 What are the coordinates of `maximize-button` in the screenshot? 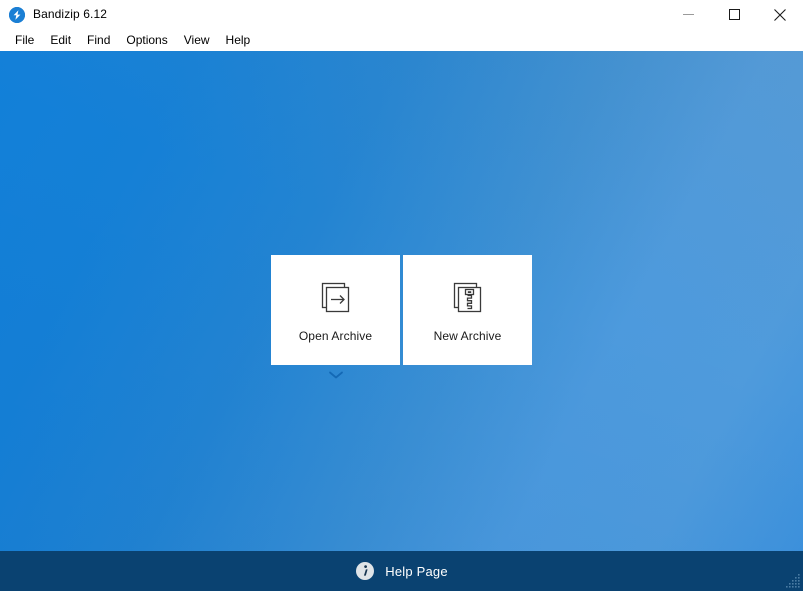 It's located at (734, 14).